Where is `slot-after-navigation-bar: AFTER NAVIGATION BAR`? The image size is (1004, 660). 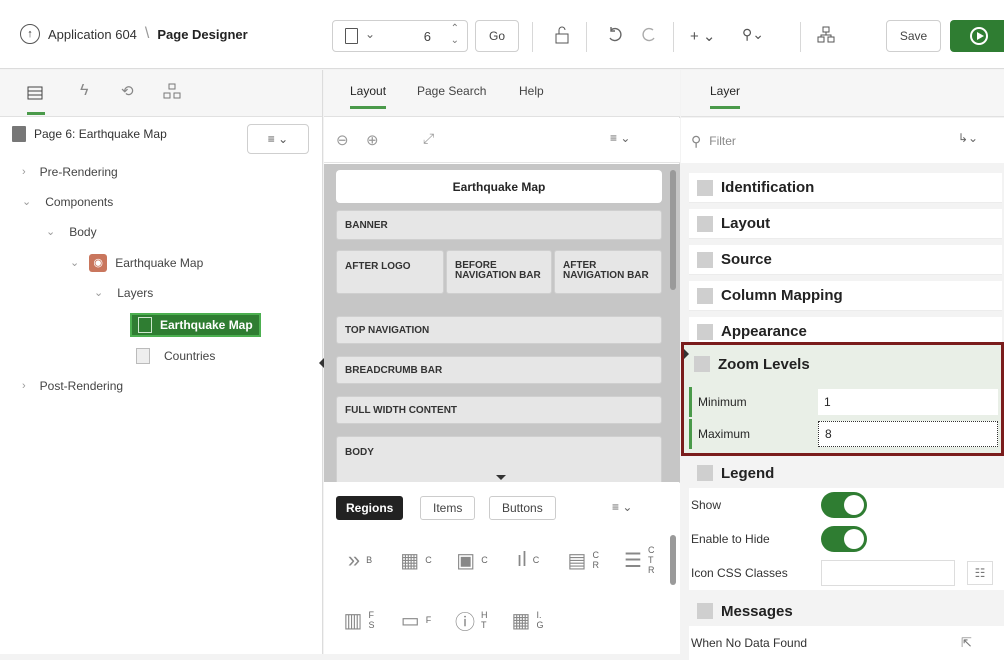
slot-after-navigation-bar: AFTER NAVIGATION BAR is located at coordinates (608, 272).